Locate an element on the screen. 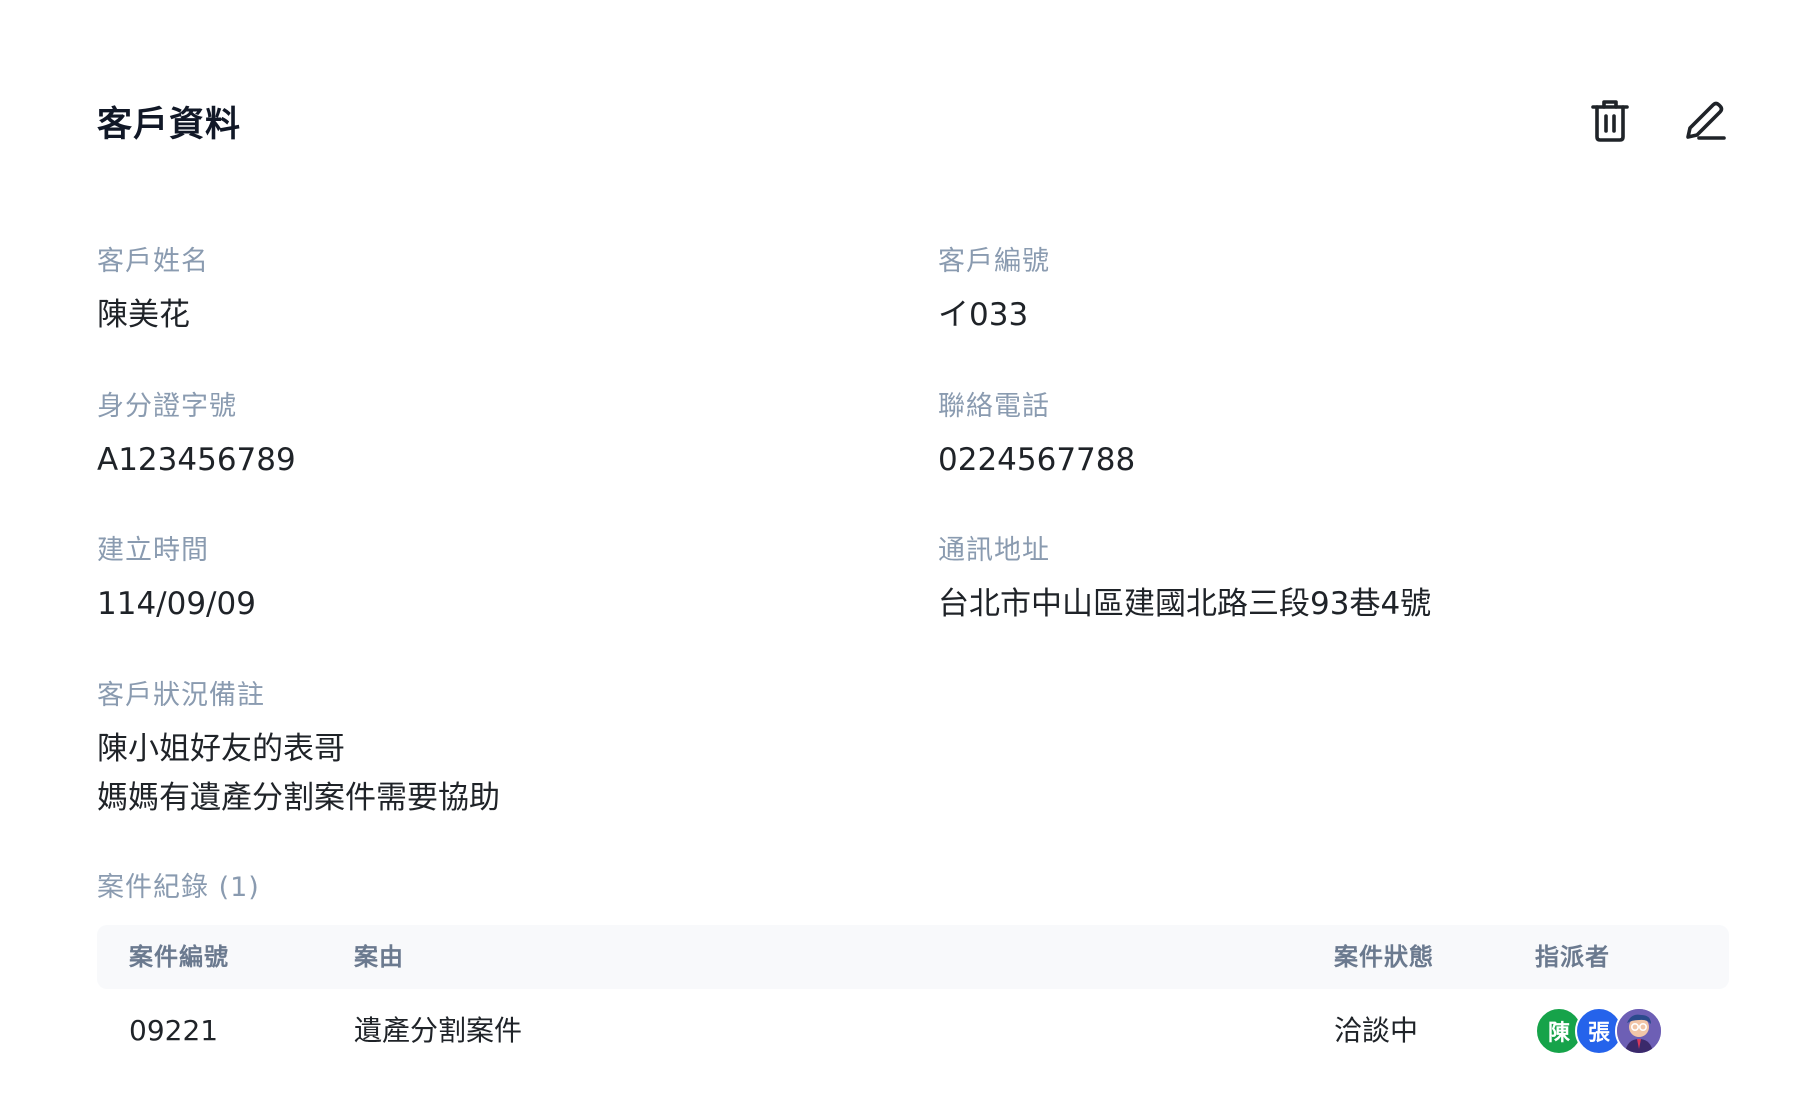  column-header-case-number: 案件編號 is located at coordinates (179, 957).